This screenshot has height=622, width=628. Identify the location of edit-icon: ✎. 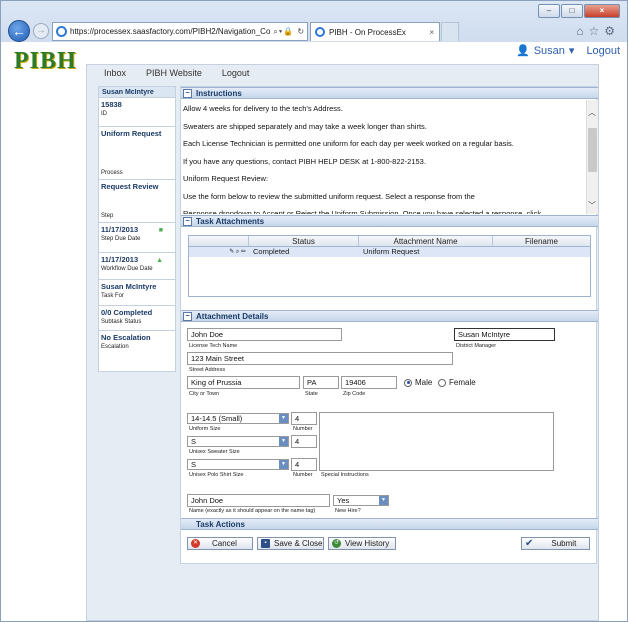
(231, 252).